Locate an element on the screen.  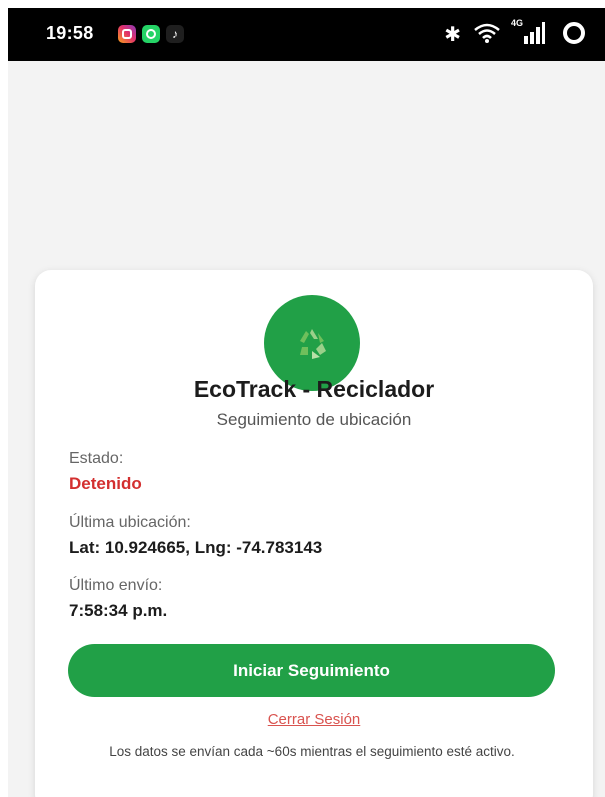
whatsapp-icon is located at coordinates (151, 34).